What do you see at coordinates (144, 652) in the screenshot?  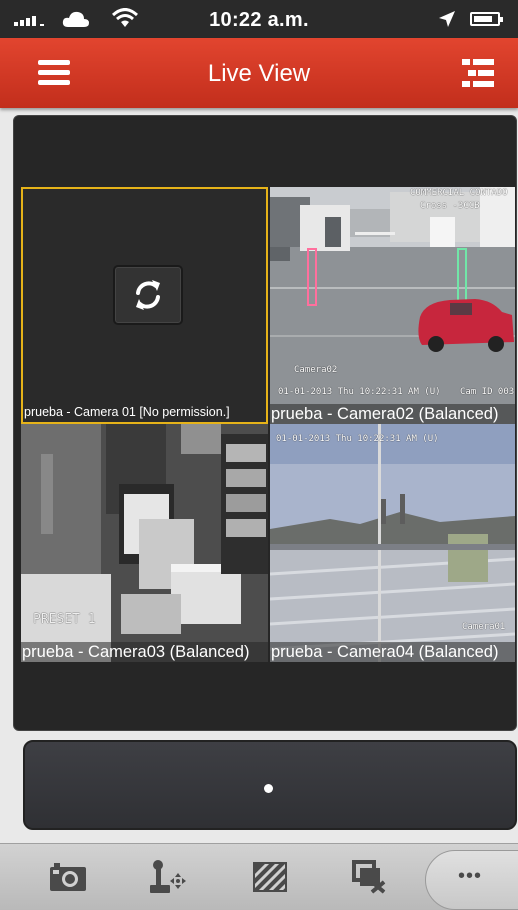 I see `camera-label: prueba - Camera03 (Balanced)` at bounding box center [144, 652].